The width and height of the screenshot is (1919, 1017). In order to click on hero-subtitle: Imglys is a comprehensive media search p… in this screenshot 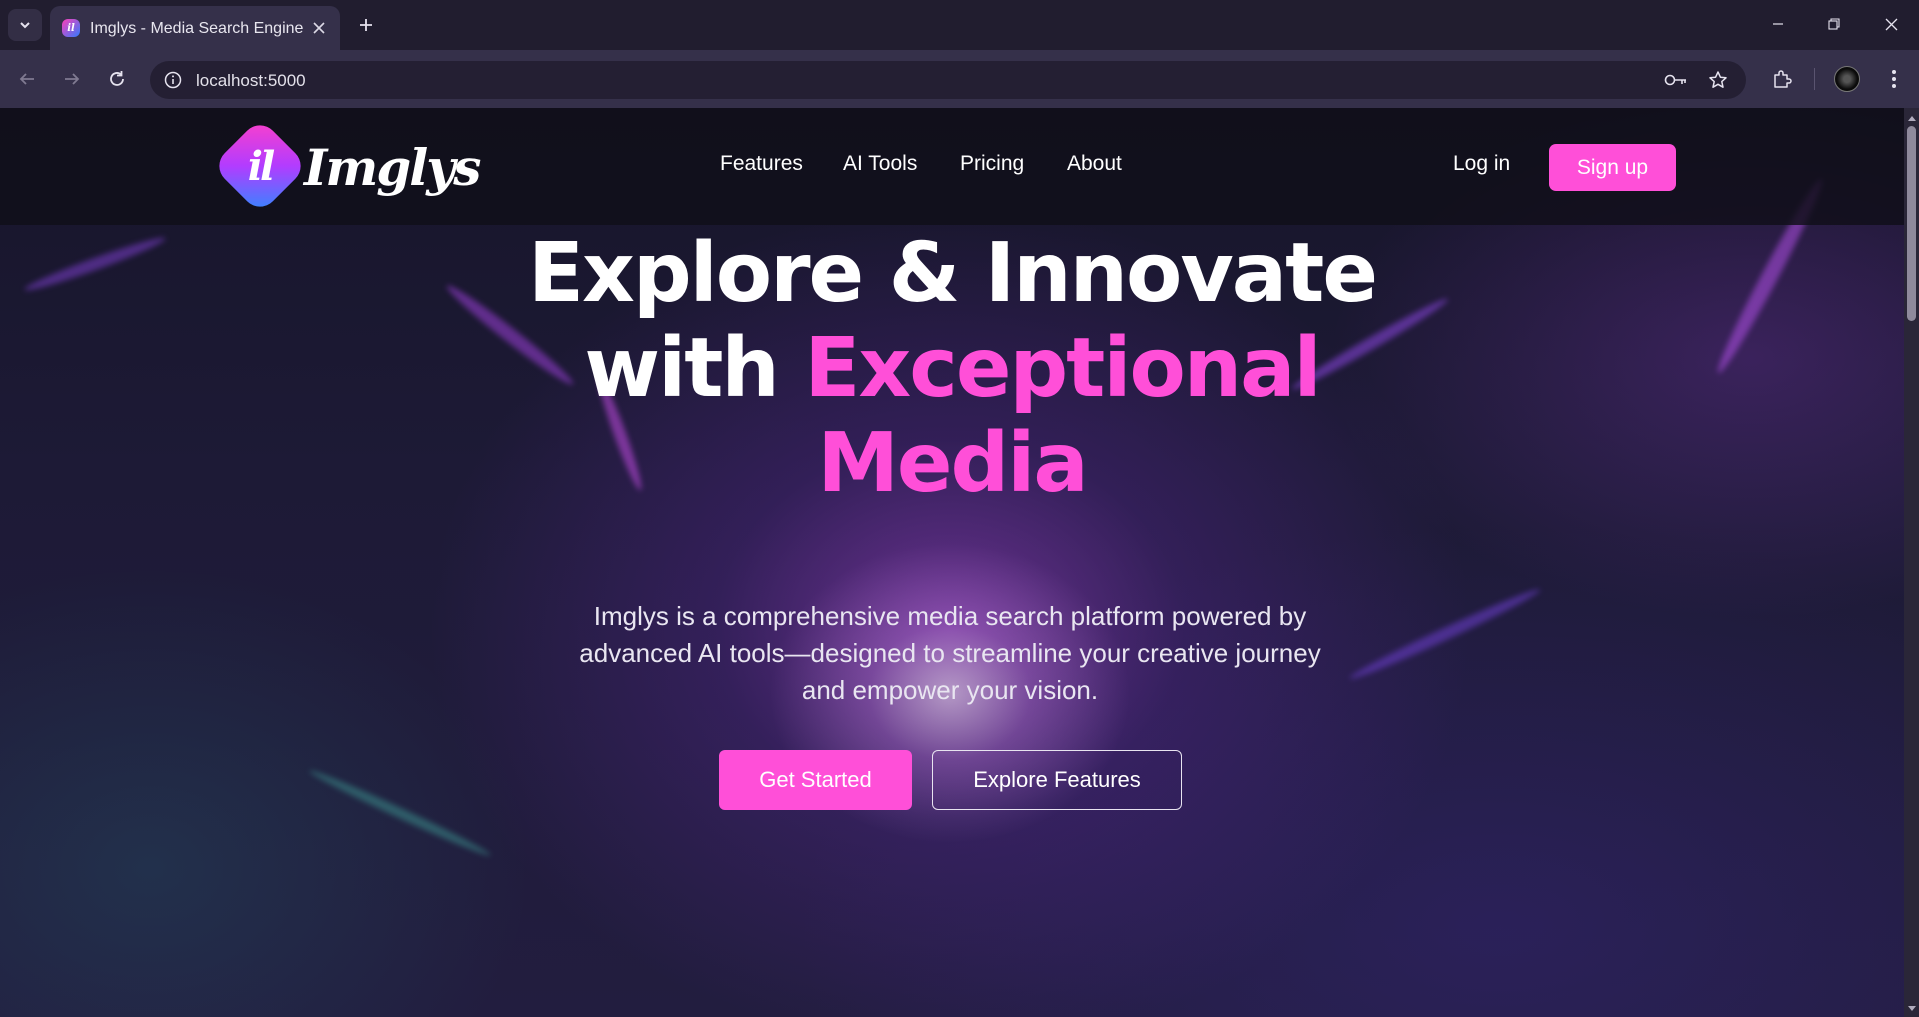, I will do `click(950, 653)`.